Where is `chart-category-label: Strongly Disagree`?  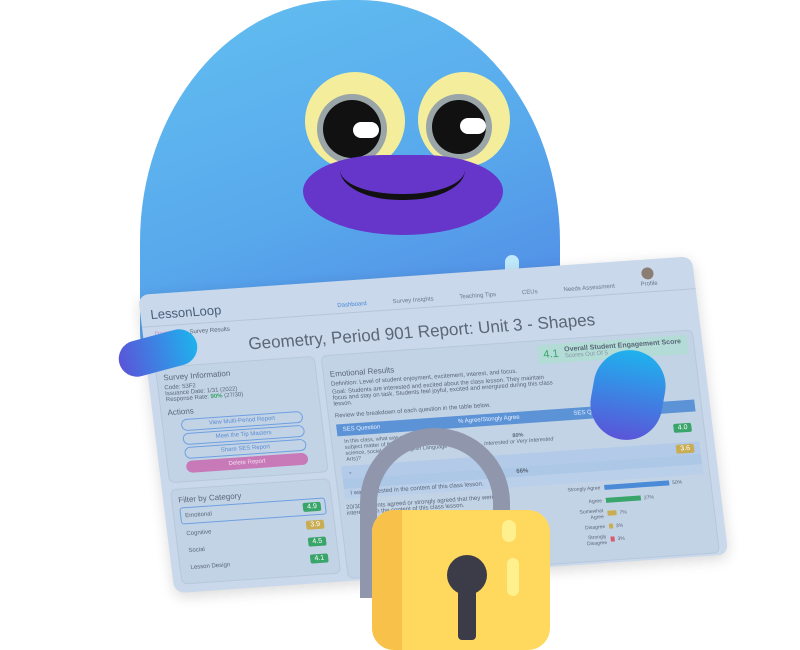 chart-category-label: Strongly Disagree is located at coordinates (597, 540).